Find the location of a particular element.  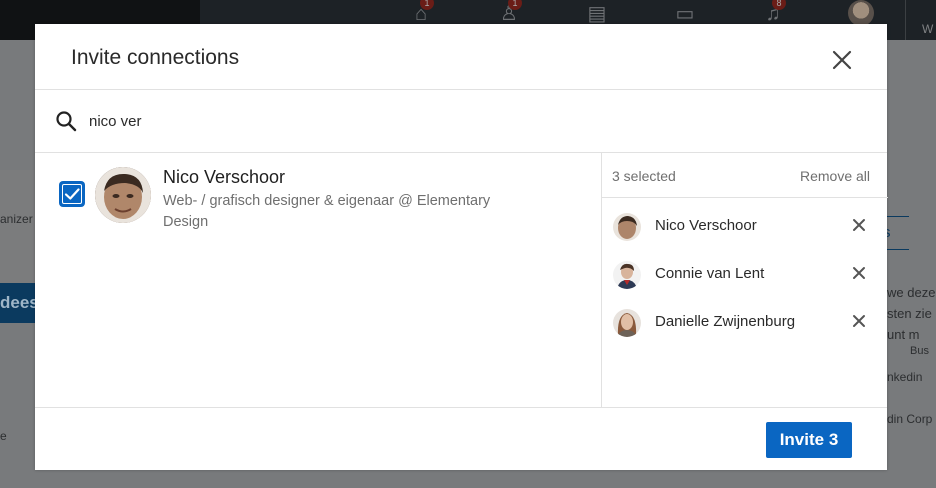

search-bar is located at coordinates (461, 121).